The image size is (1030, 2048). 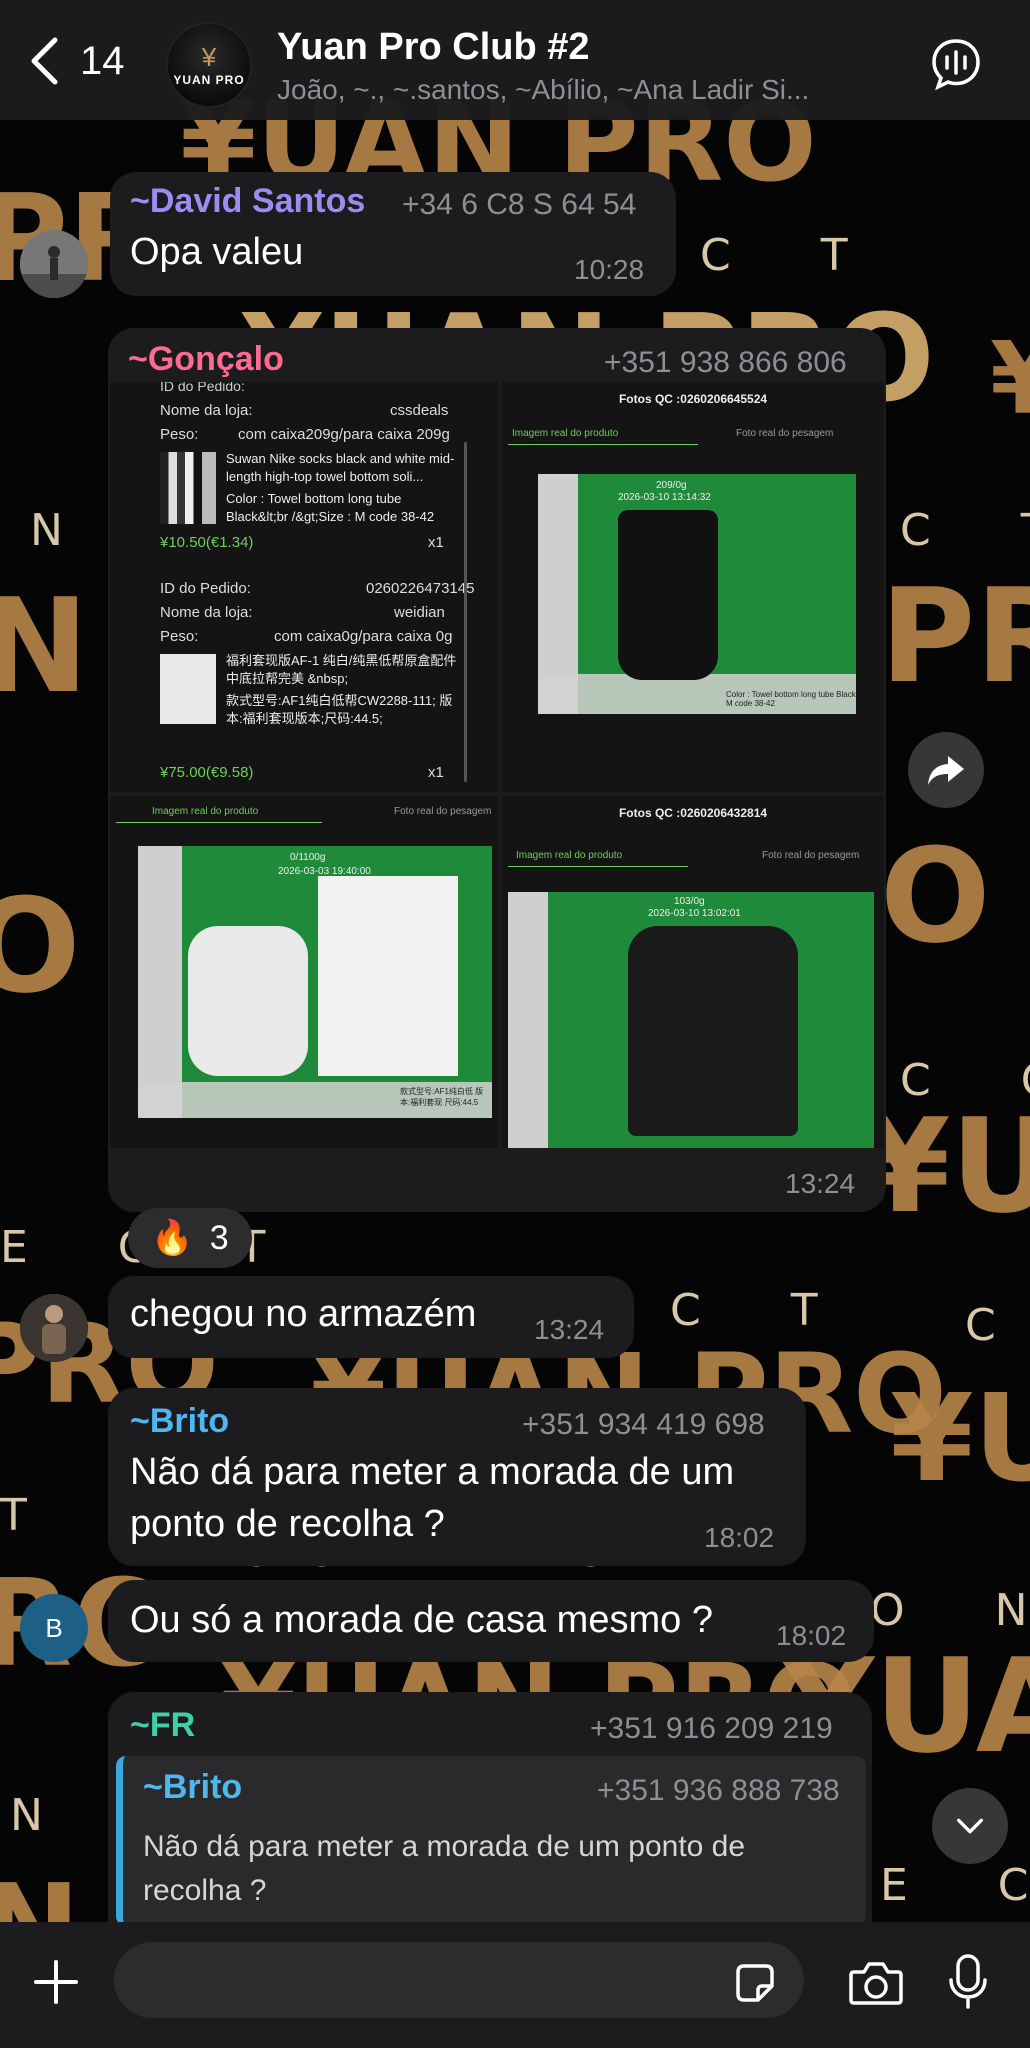 What do you see at coordinates (693, 399) in the screenshot?
I see `qc-title: Fotos QC :0260206645524` at bounding box center [693, 399].